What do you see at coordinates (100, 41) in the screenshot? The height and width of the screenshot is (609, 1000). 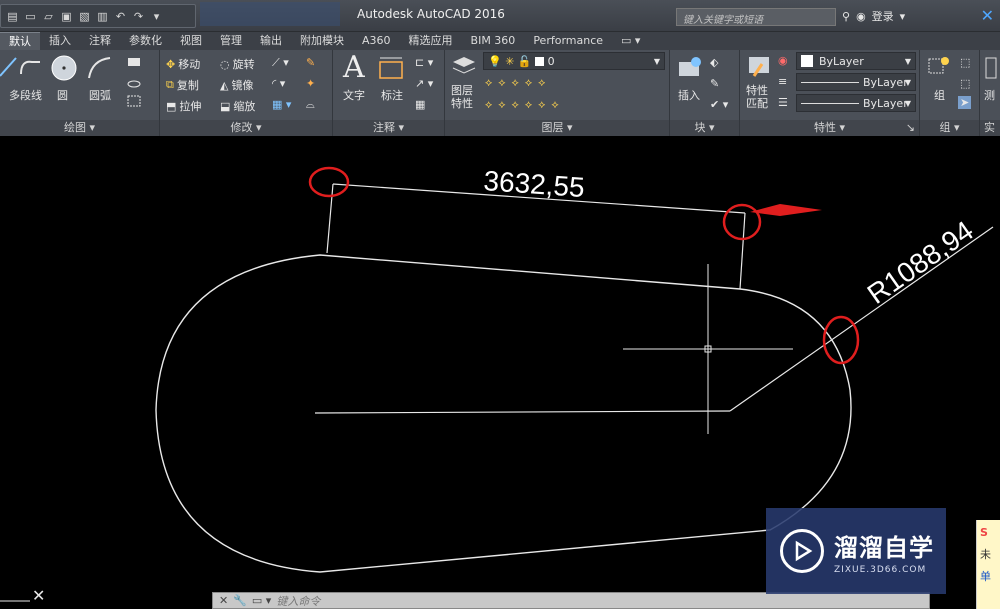 I see `tab-annotate: 注释` at bounding box center [100, 41].